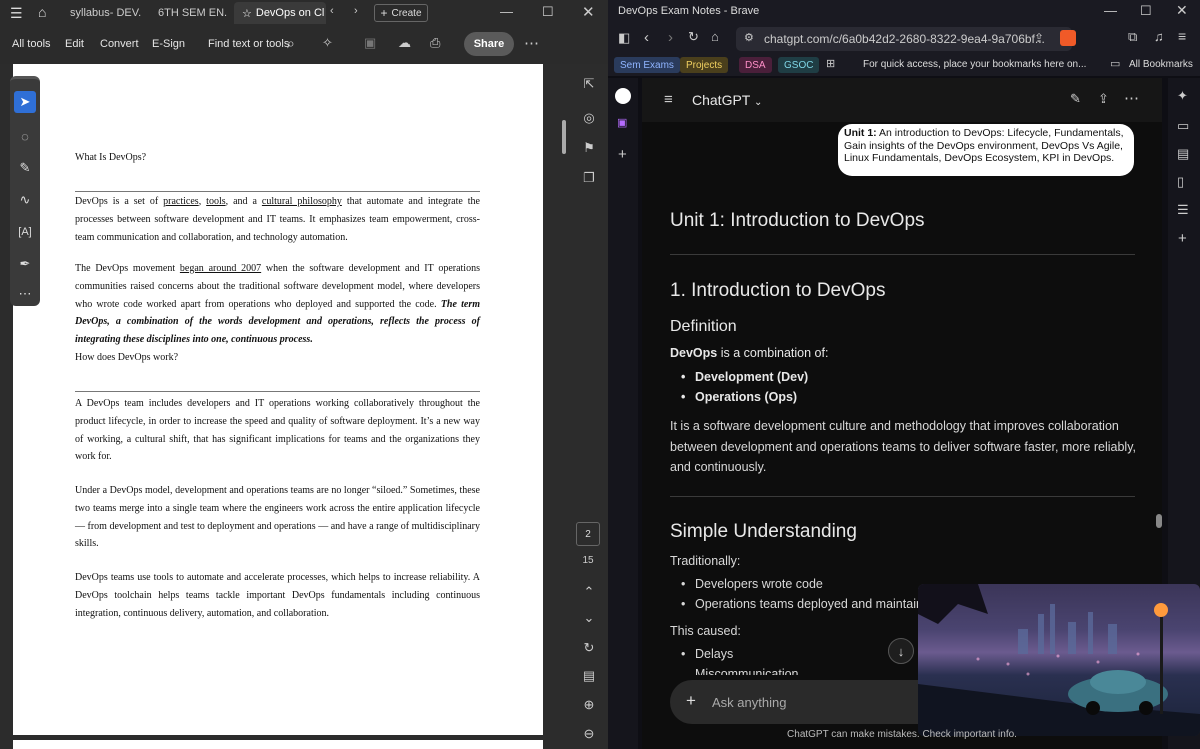 This screenshot has width=1200, height=749. Describe the element at coordinates (670, 37) in the screenshot. I see `forward-icon: ›` at that location.